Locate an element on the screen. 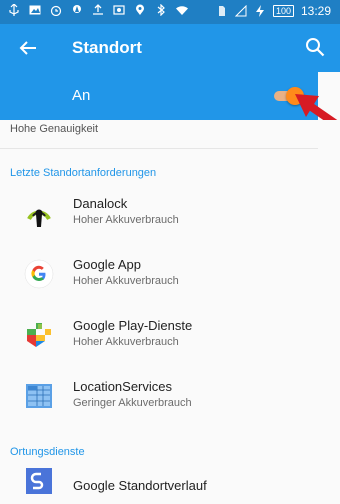  list-item-location-services: LocationServices Geringer Akkuverbrauch is located at coordinates (159, 395).